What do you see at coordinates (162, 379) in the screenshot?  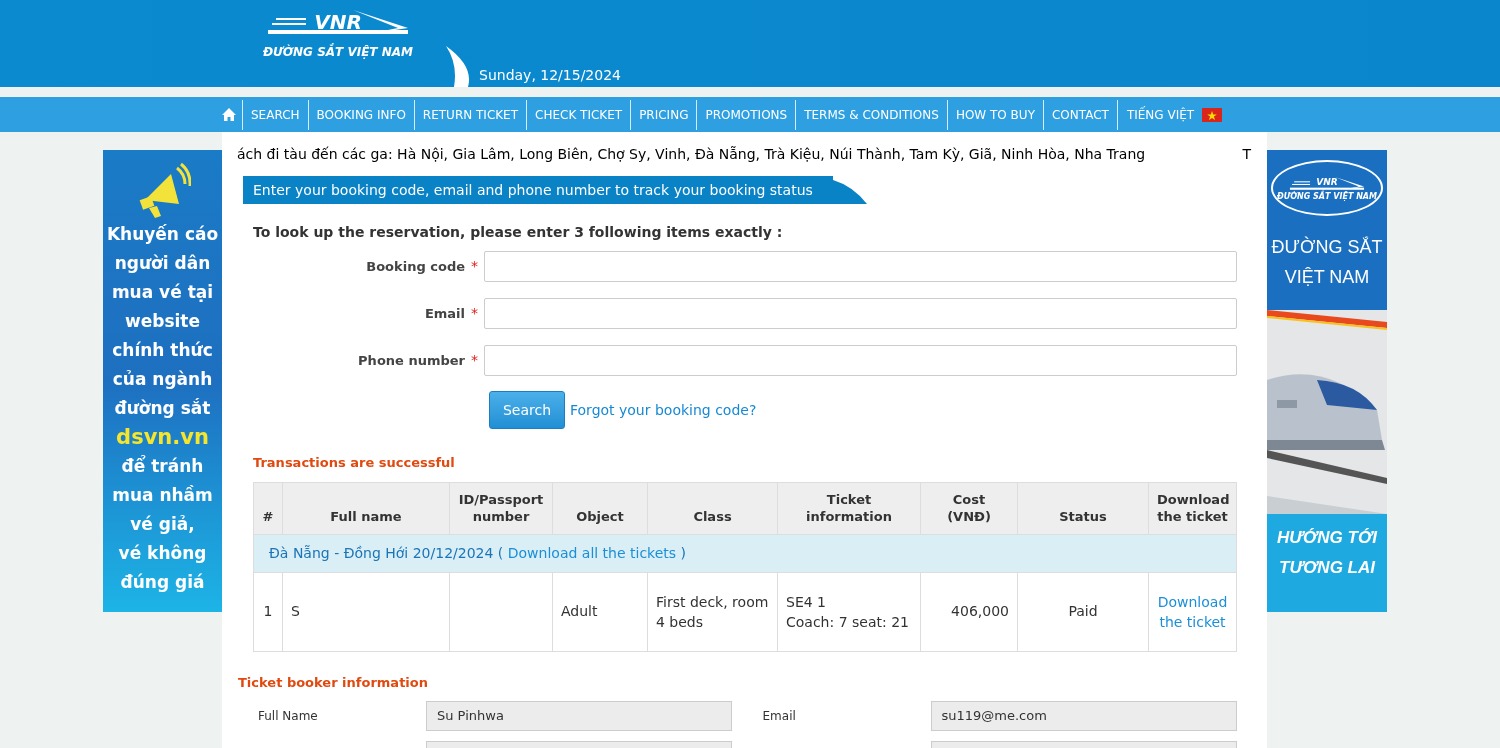 I see `banner-text: của ngành` at bounding box center [162, 379].